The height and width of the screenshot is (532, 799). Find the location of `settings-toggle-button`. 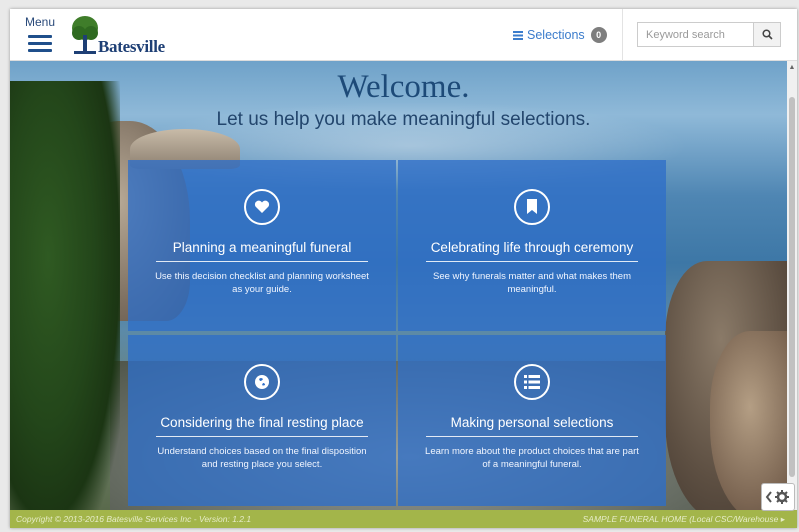

settings-toggle-button is located at coordinates (778, 497).